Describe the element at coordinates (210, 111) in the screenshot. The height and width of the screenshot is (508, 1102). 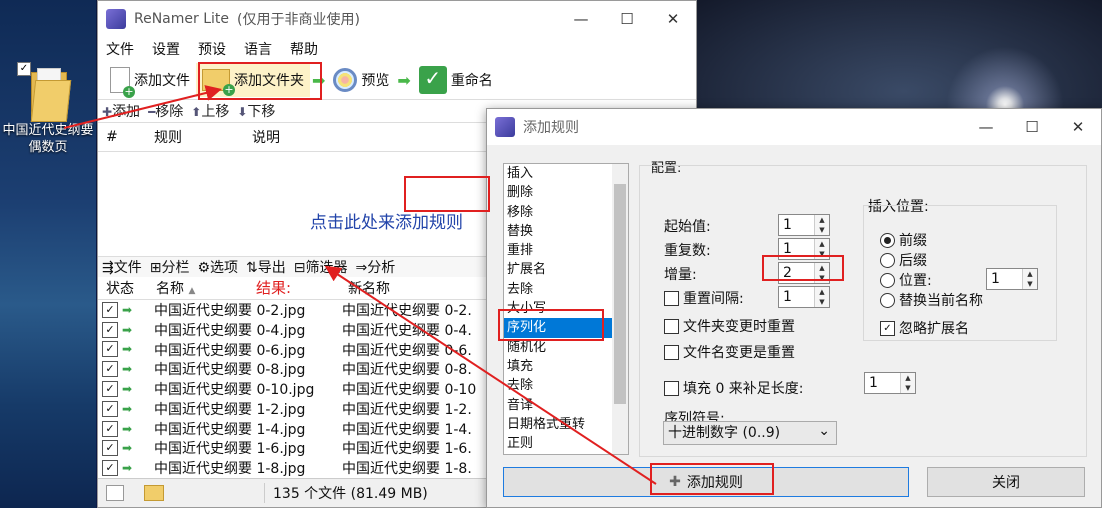
I see `rule-up-button: ⬆上移` at that location.